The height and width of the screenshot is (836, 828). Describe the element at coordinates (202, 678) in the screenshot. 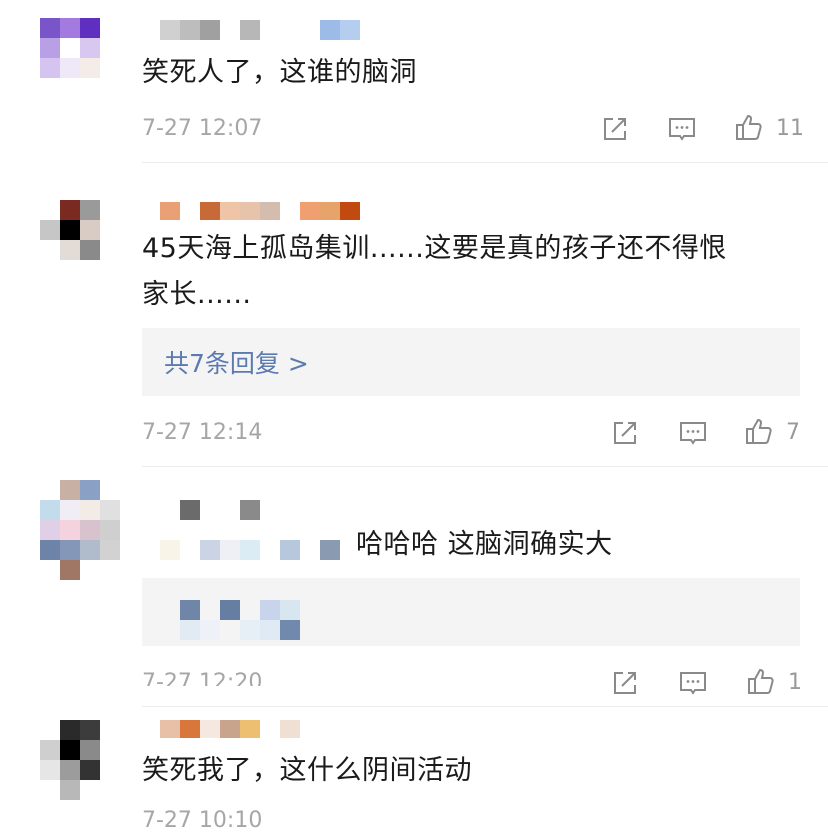

I see `comment-time: 7-27 12:20` at that location.